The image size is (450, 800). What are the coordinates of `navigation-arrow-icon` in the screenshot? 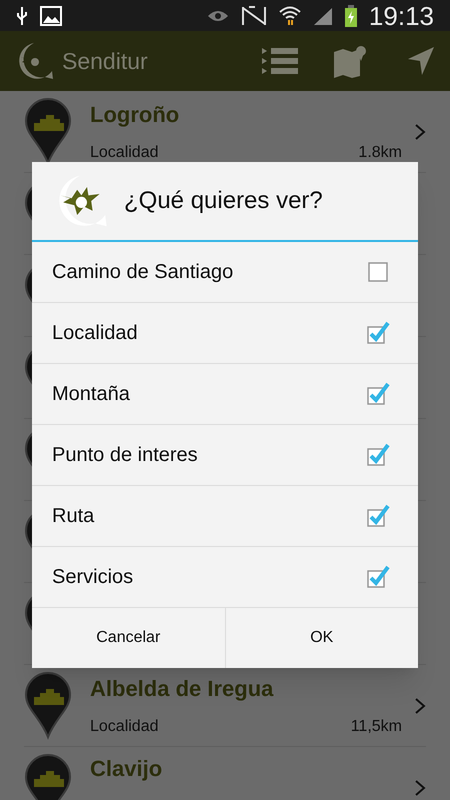 It's located at (421, 61).